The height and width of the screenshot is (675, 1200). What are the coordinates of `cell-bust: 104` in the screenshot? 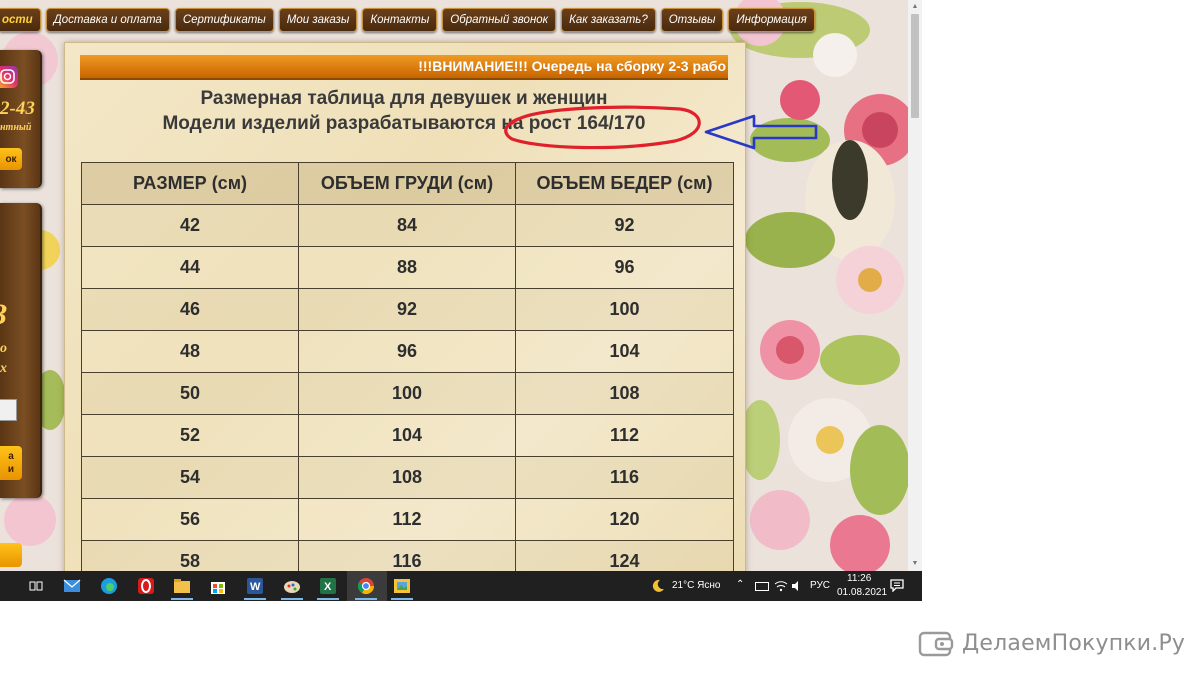 It's located at (407, 435).